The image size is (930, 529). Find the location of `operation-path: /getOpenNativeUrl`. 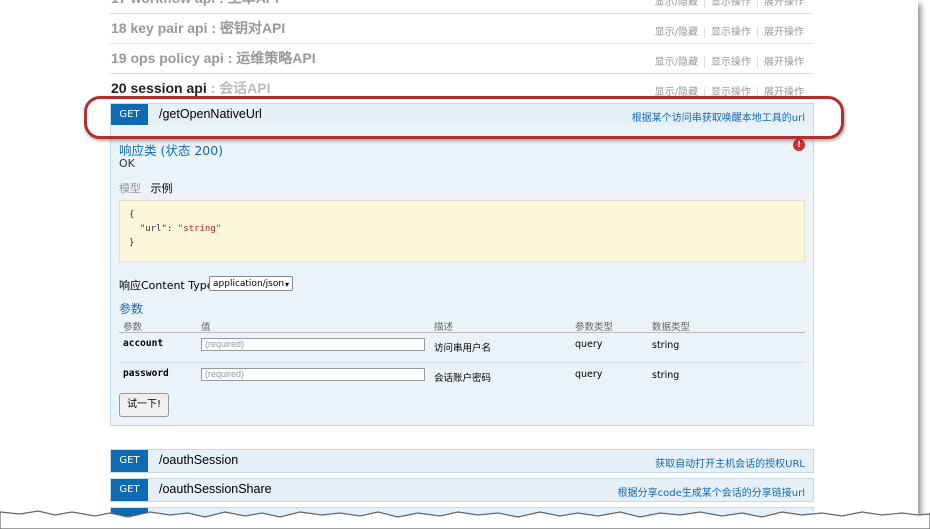

operation-path: /getOpenNativeUrl is located at coordinates (210, 114).